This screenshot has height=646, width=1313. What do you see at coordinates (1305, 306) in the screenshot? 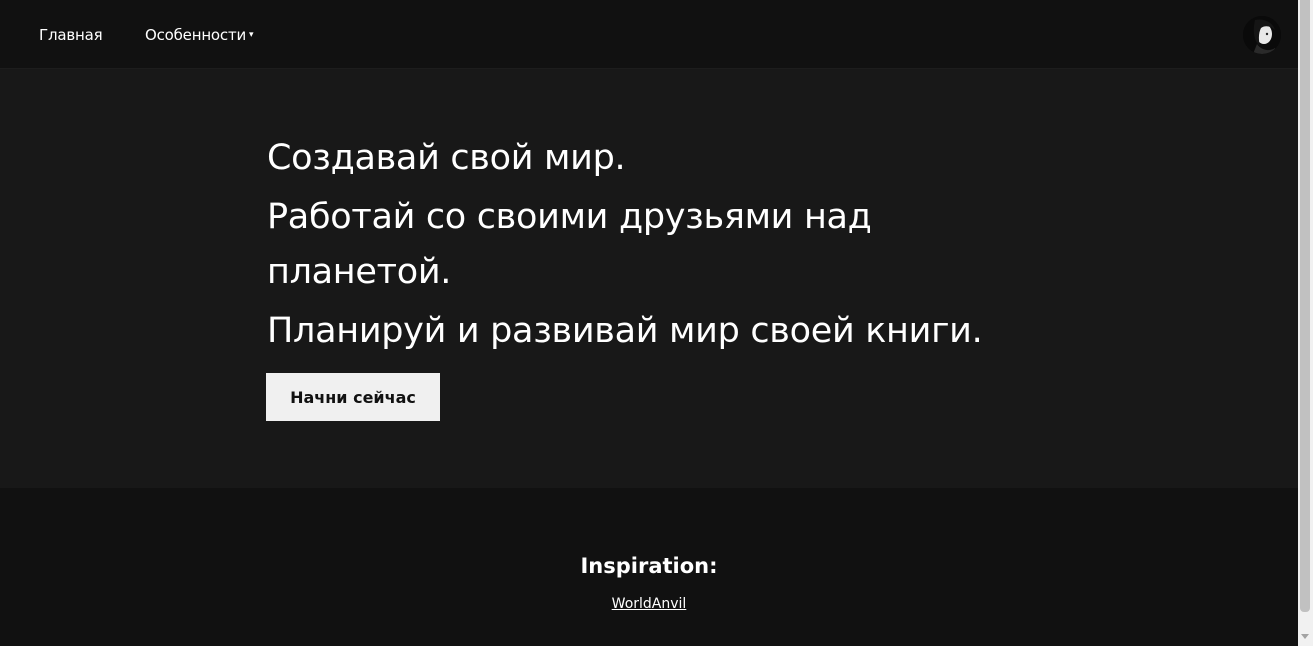
I see `scrollbar-thumb` at bounding box center [1305, 306].